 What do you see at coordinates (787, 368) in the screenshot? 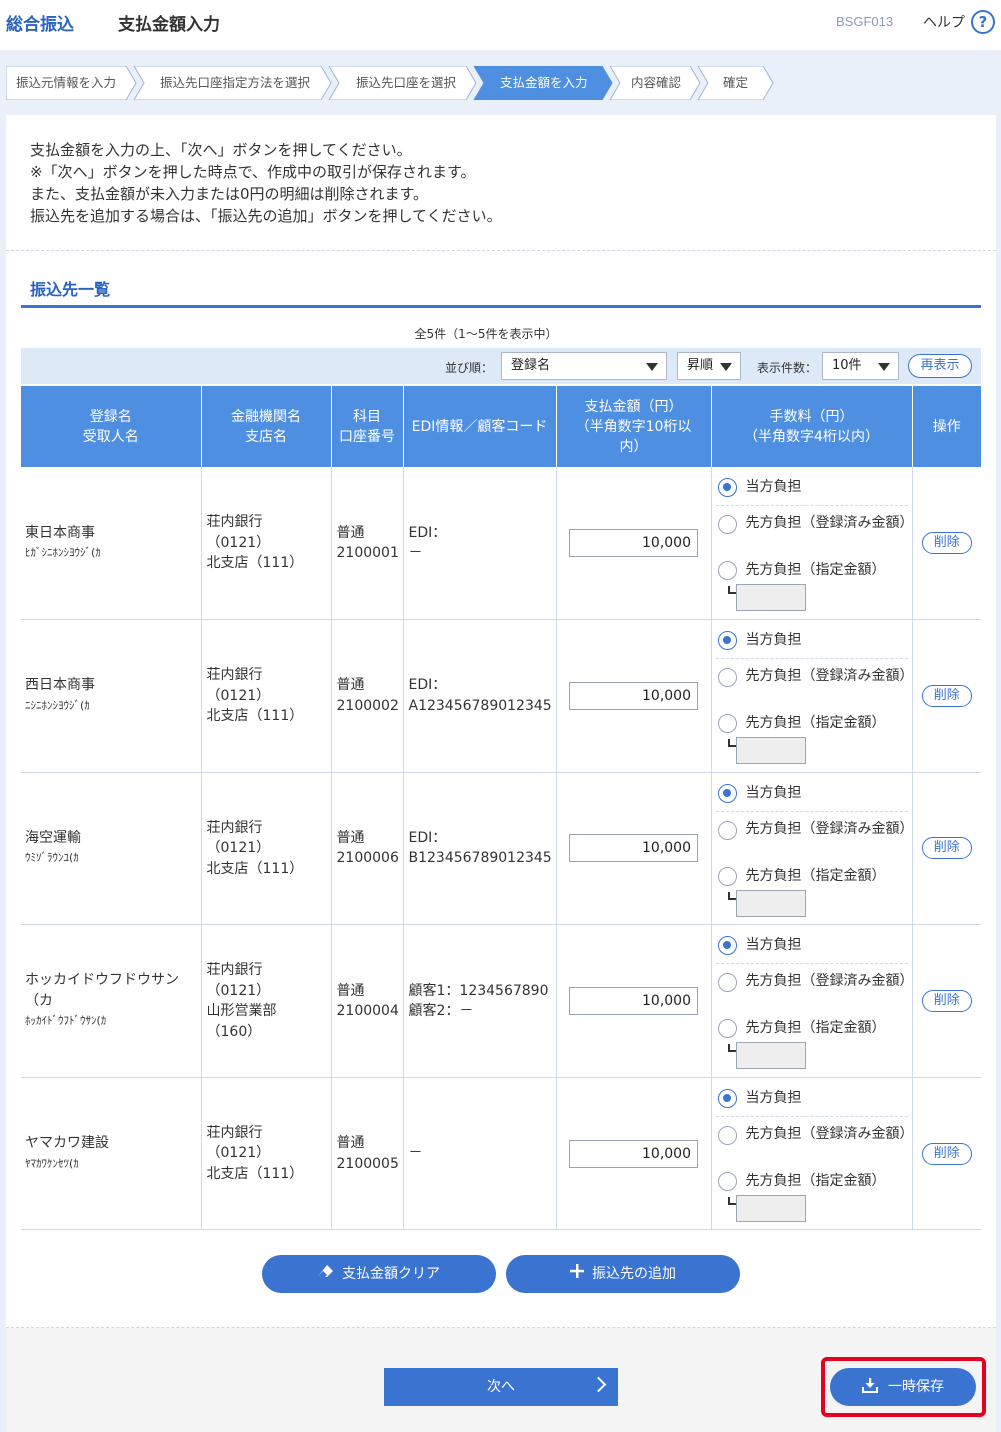
I see `per-page-label: 表示件数：` at bounding box center [787, 368].